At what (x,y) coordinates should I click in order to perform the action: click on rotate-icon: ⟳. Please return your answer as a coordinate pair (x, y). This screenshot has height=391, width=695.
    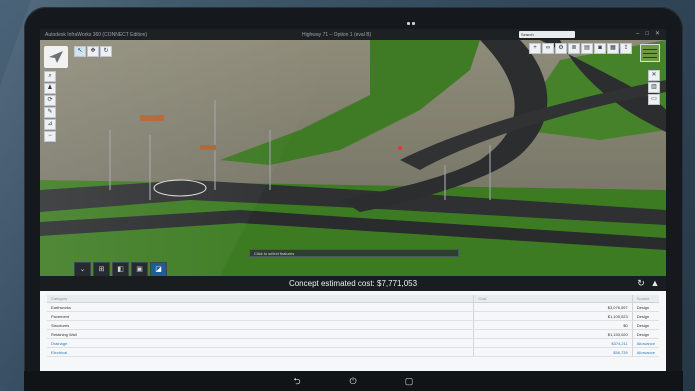
    Looking at the image, I should click on (50, 100).